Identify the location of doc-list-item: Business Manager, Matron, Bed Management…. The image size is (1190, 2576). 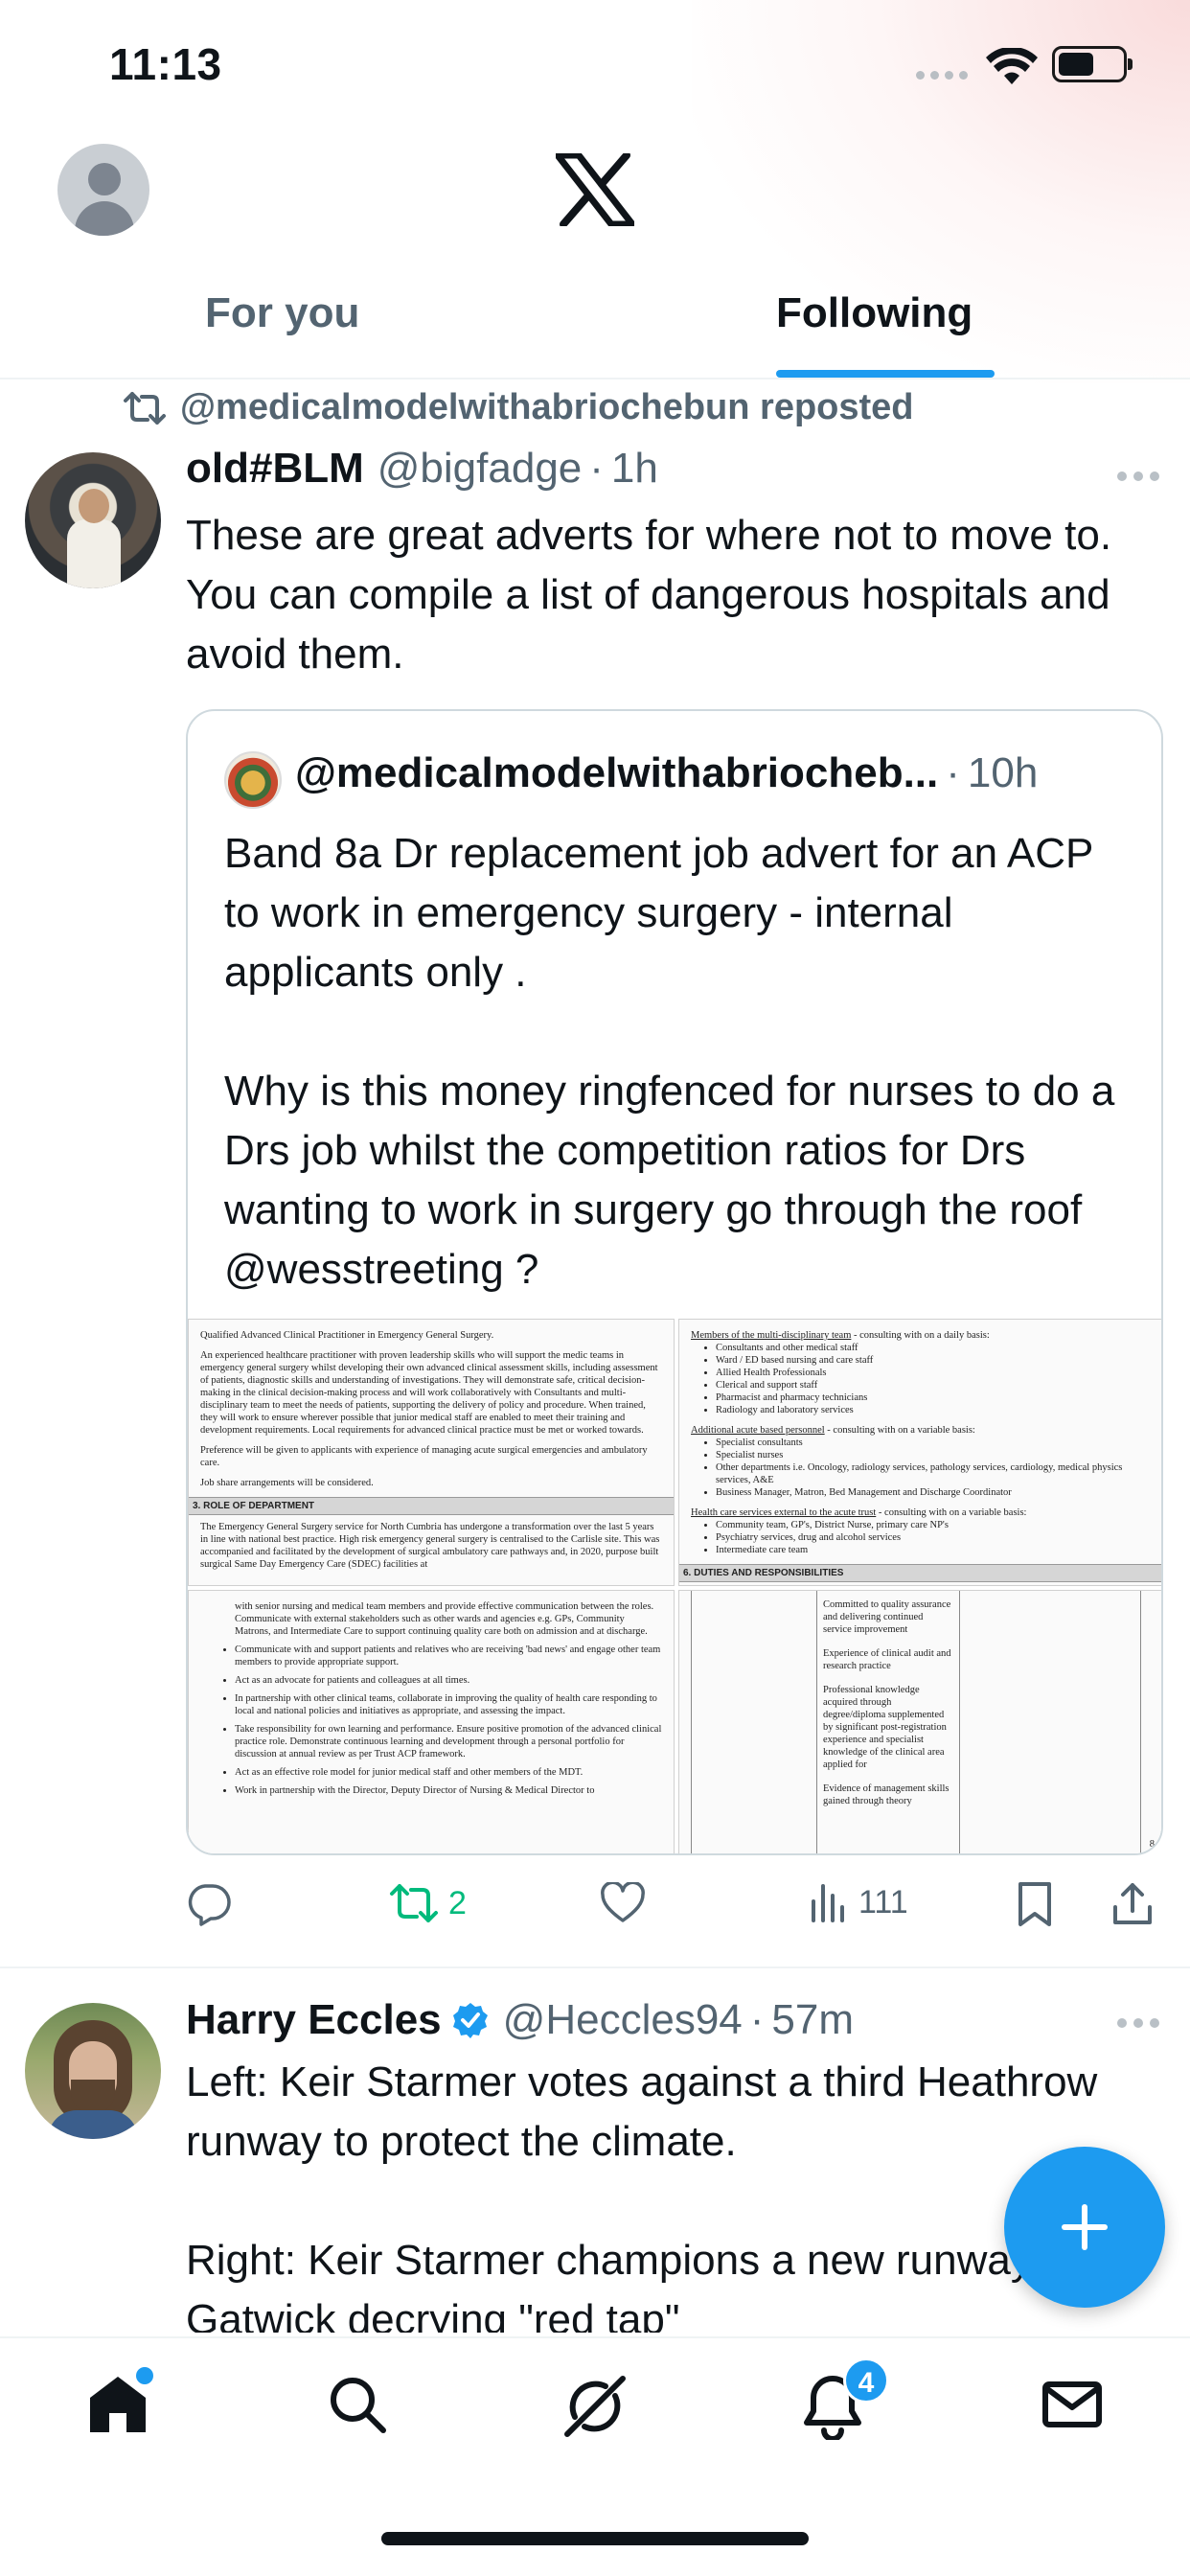
(935, 1492).